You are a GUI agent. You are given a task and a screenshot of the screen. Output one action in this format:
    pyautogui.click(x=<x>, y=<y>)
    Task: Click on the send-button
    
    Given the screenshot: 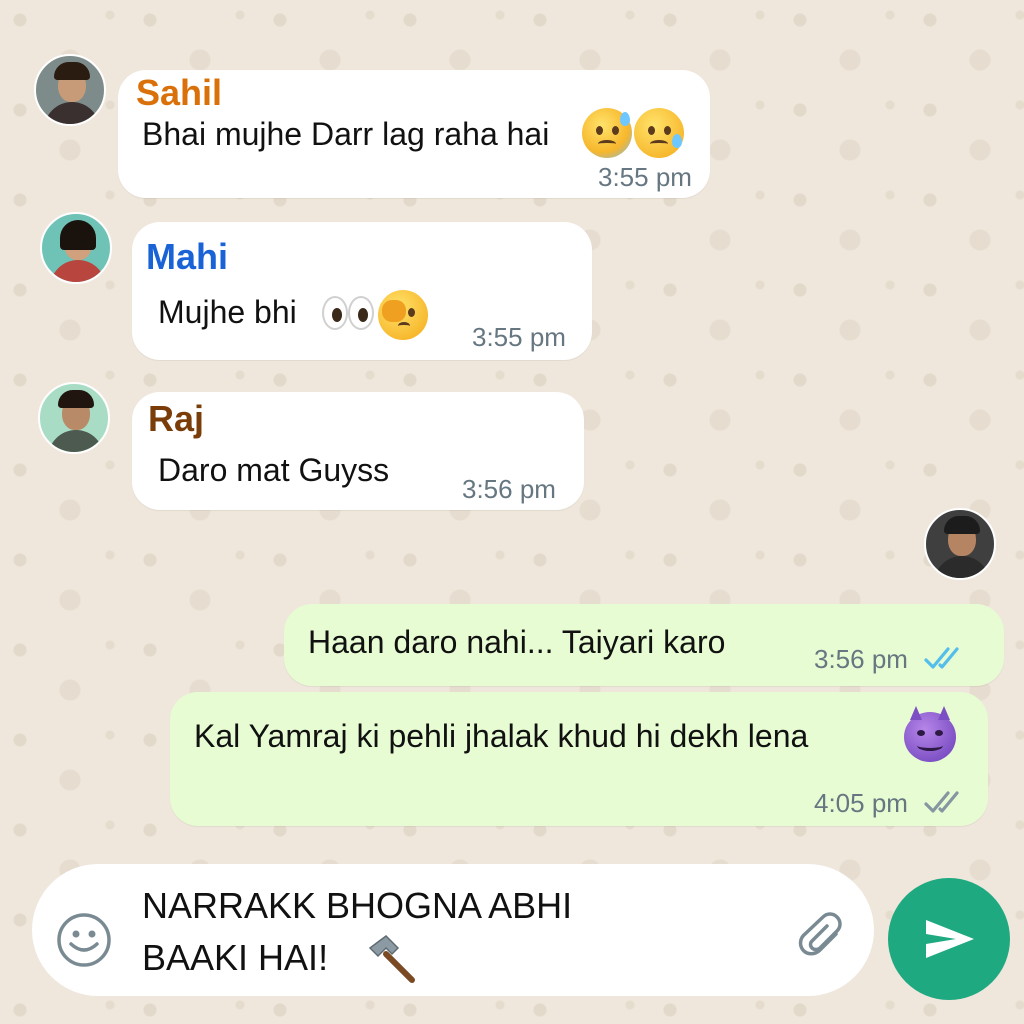 What is the action you would take?
    pyautogui.click(x=949, y=939)
    